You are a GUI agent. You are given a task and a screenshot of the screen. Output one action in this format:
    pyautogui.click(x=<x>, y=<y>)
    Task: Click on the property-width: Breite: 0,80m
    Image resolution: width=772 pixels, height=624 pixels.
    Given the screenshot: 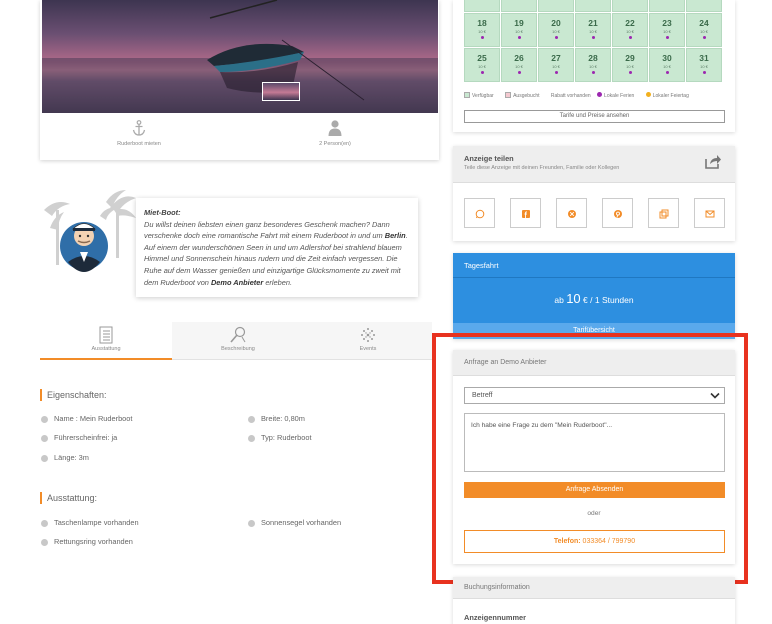 What is the action you would take?
    pyautogui.click(x=276, y=419)
    